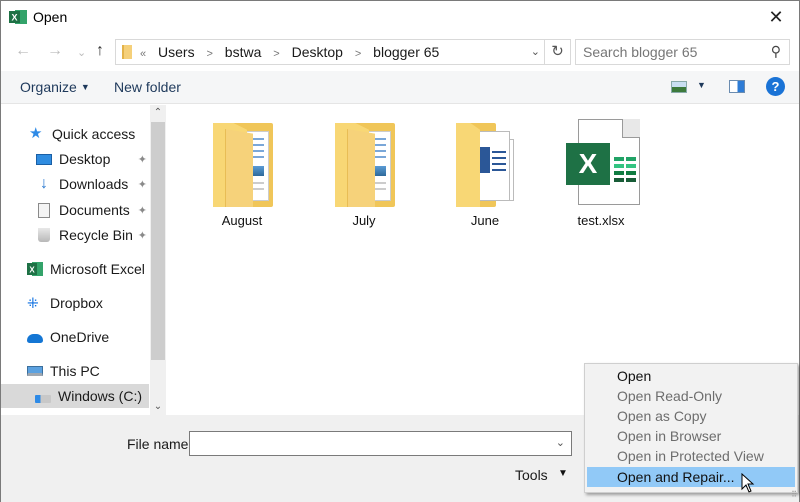  I want to click on menu-item-open-in-browser: Open in Browser, so click(691, 436).